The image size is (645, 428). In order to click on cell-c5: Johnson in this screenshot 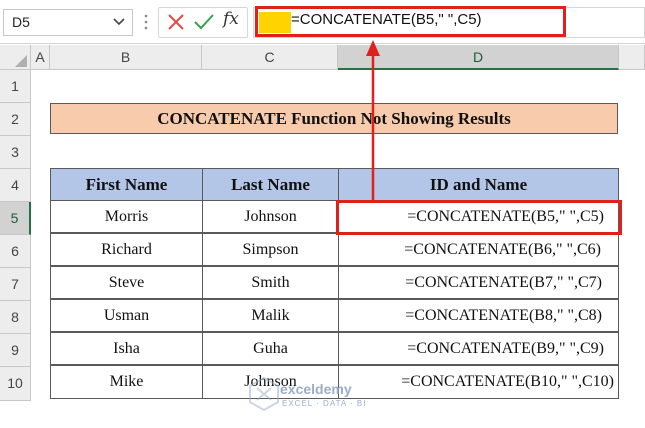, I will do `click(270, 216)`.